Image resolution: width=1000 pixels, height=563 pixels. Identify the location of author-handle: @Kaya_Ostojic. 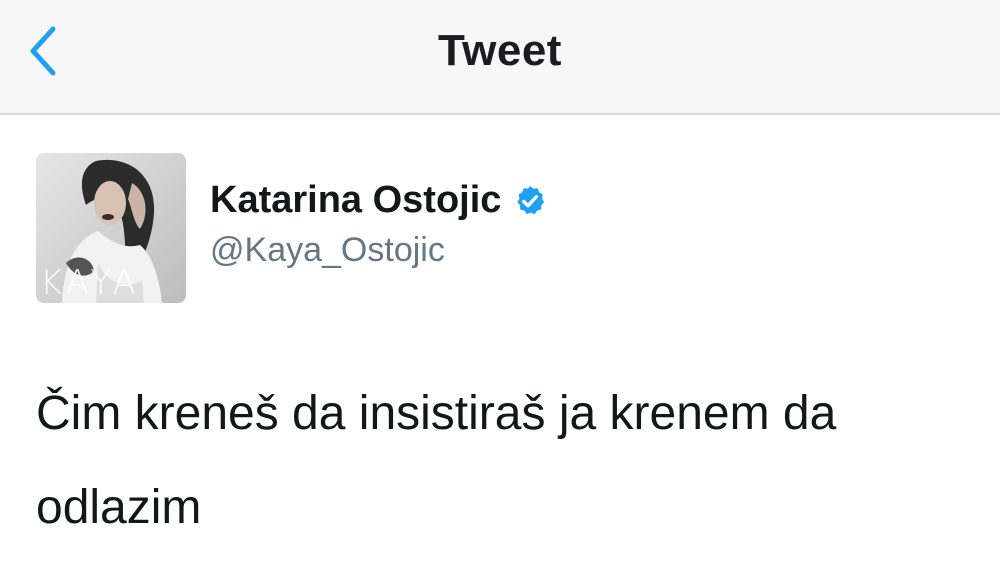
(327, 250).